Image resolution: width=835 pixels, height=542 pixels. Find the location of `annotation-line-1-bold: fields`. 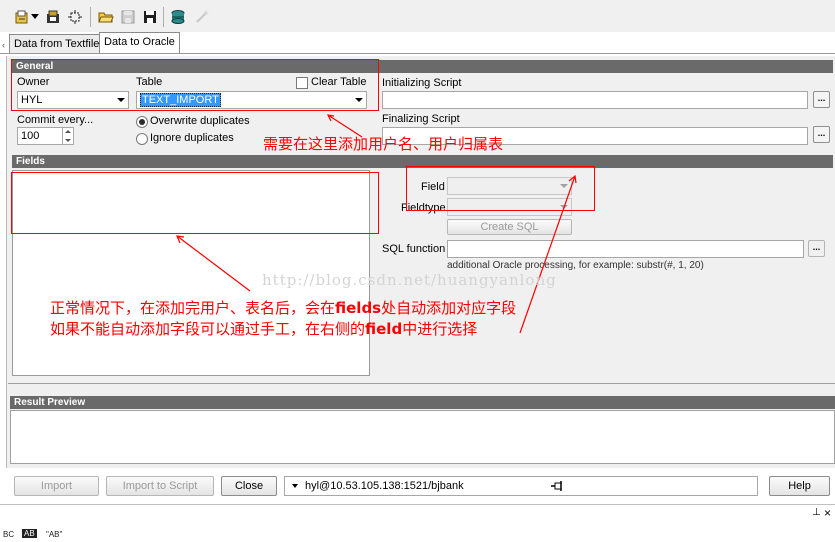

annotation-line-1-bold: fields is located at coordinates (358, 308).